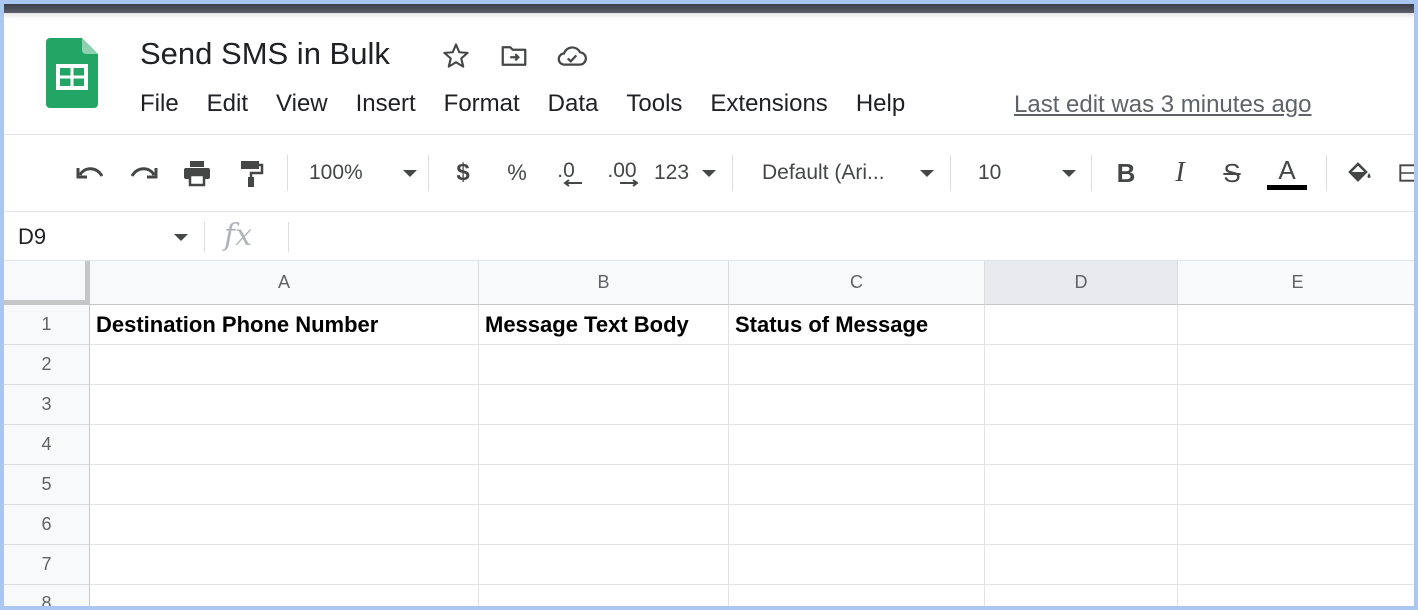 This screenshot has width=1418, height=610. Describe the element at coordinates (32, 237) in the screenshot. I see `name-box: D9` at that location.